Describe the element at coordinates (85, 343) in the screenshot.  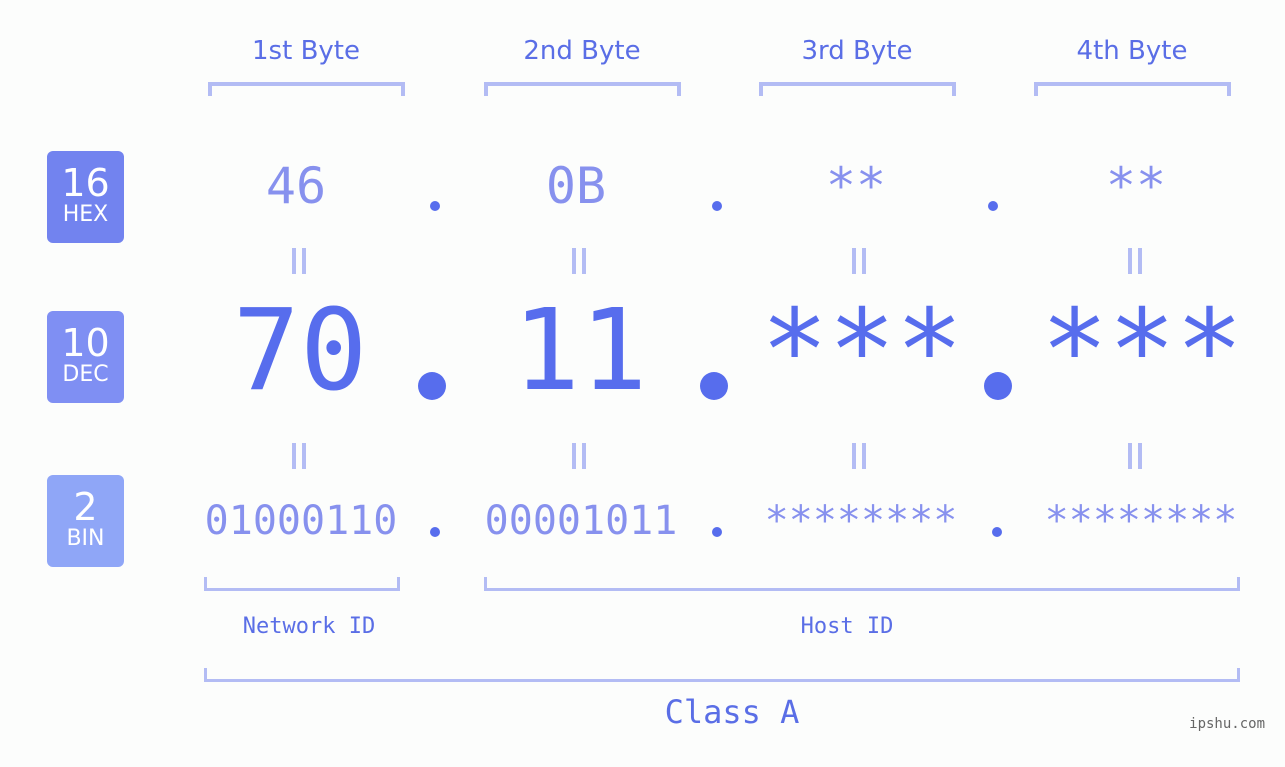
I see `dec-badge-number: 10` at that location.